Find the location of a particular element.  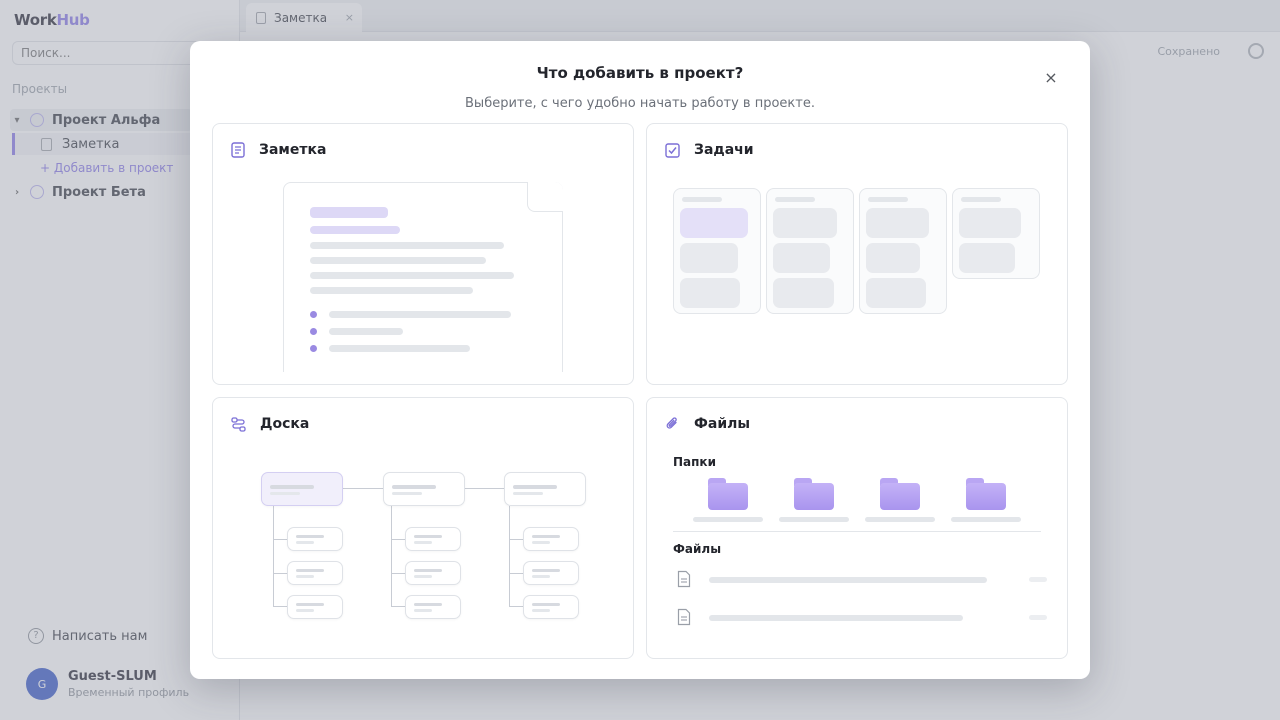

card-header: Задачи is located at coordinates (709, 150).